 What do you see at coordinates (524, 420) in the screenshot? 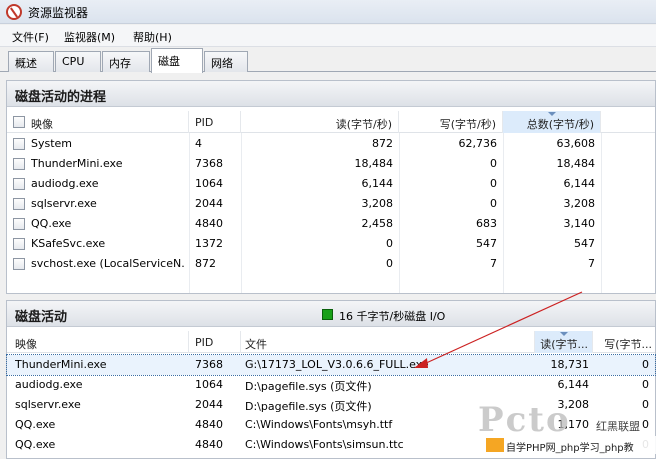
I see `watermark-logo-text: Pcto` at bounding box center [524, 420].